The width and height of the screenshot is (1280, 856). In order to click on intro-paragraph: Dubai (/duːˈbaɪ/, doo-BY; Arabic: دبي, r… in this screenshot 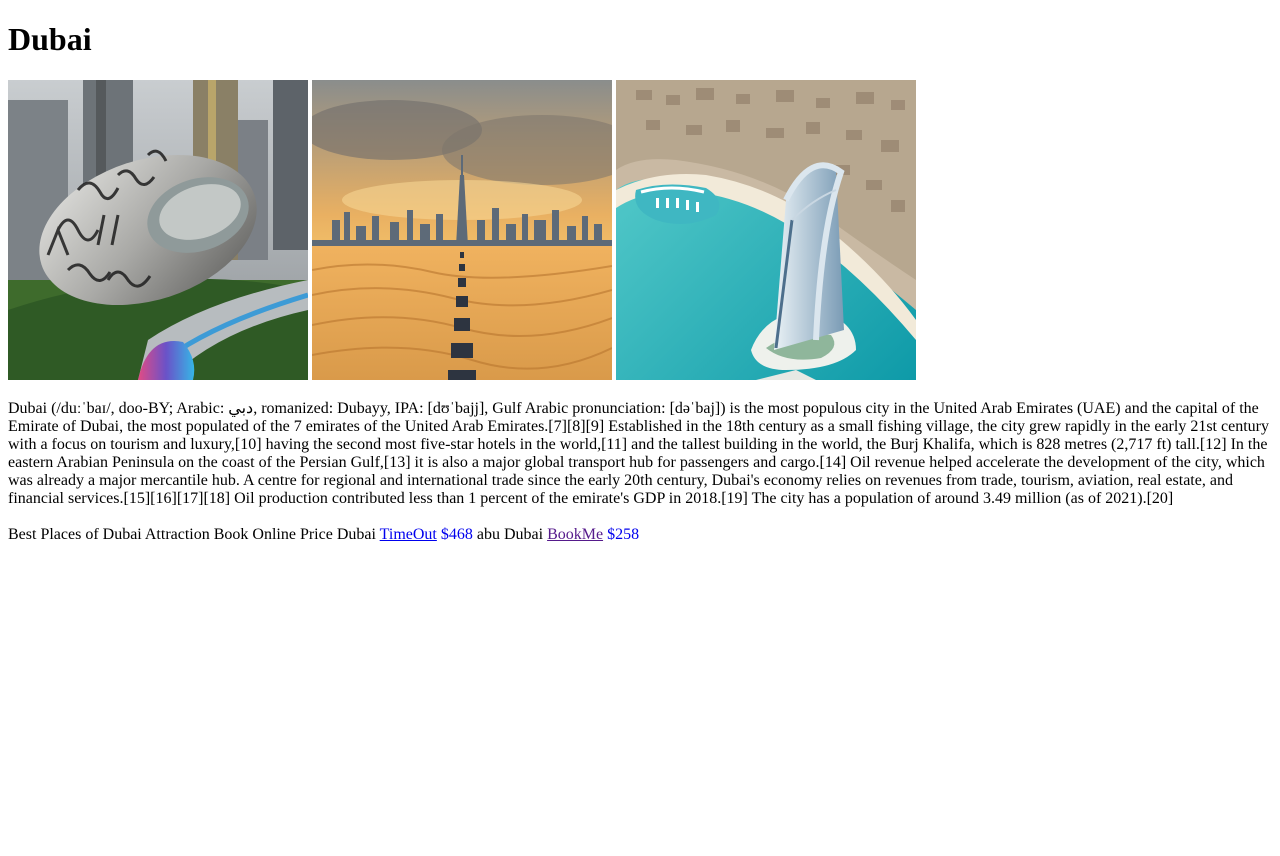, I will do `click(638, 453)`.